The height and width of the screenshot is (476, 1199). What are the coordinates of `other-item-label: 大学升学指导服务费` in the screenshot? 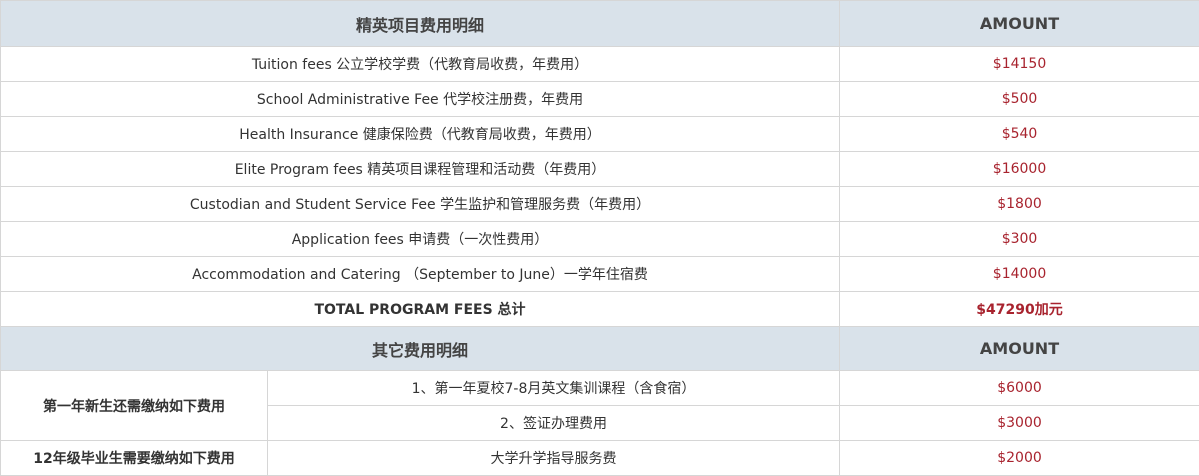 It's located at (553, 458).